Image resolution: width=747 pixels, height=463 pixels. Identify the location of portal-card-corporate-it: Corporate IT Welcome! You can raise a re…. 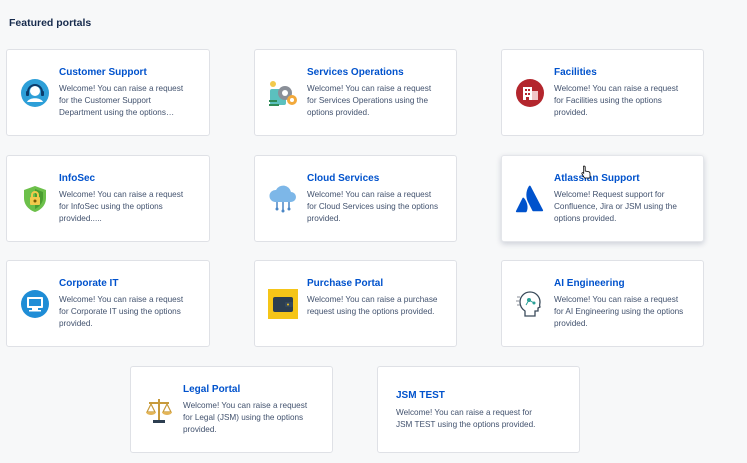
(108, 303).